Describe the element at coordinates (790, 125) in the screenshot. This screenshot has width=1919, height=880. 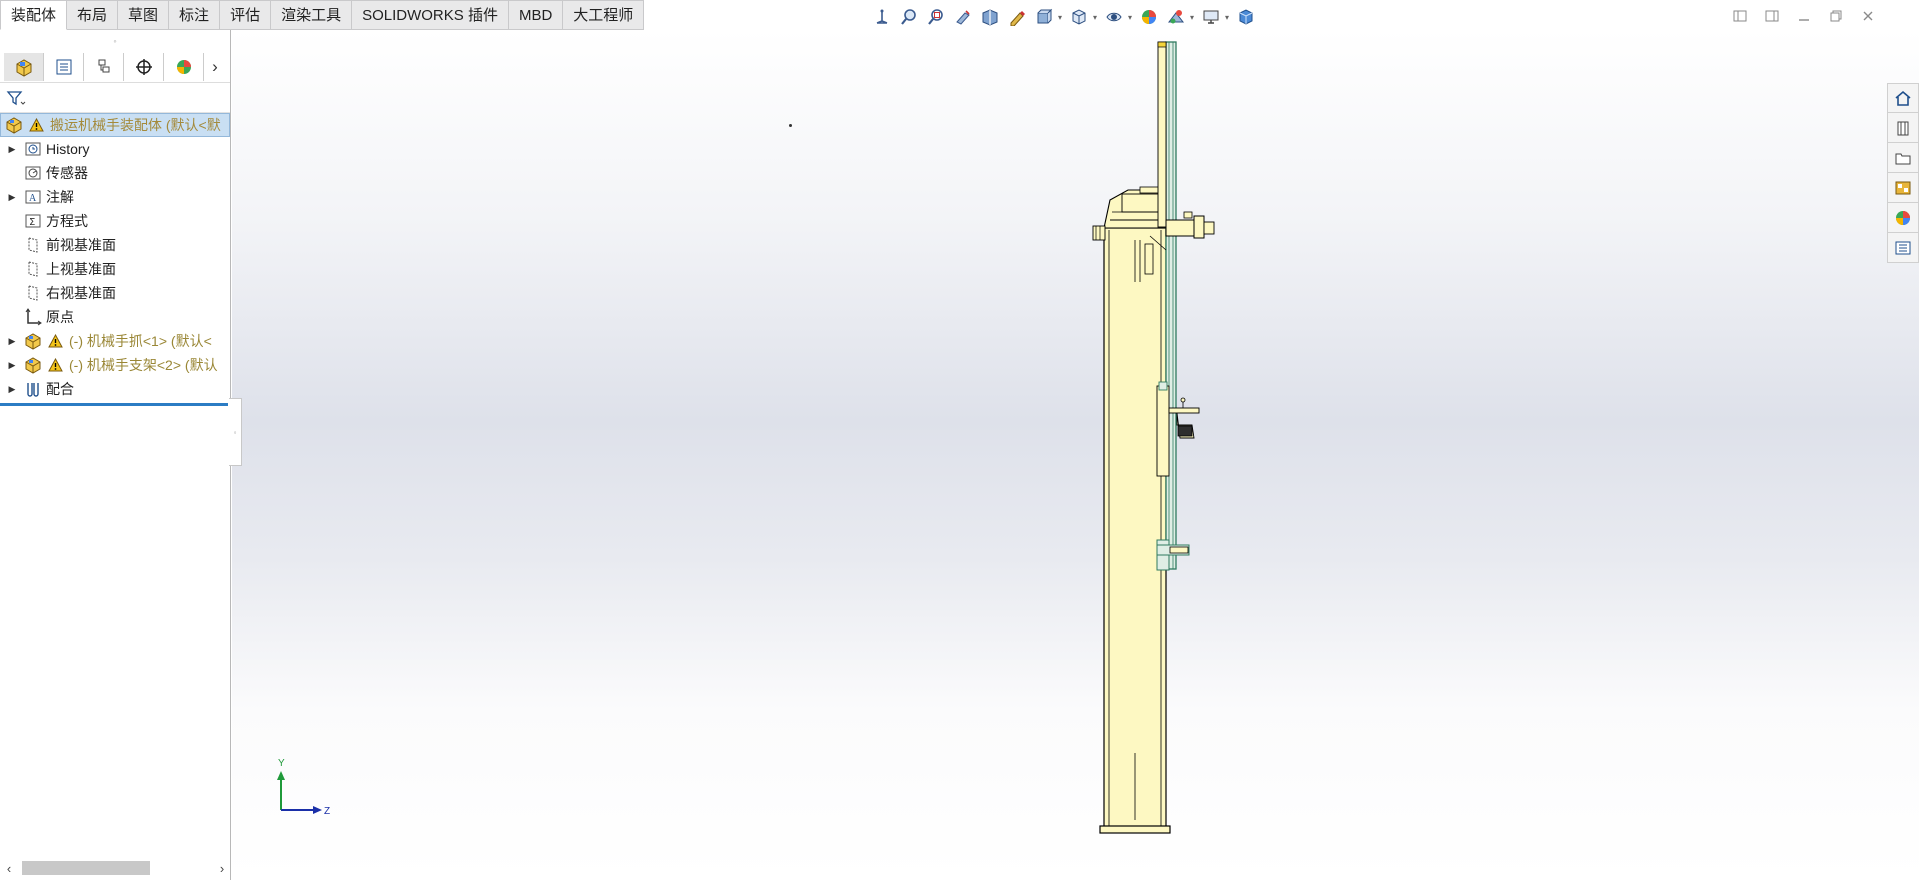
I see `cursor-dot` at that location.